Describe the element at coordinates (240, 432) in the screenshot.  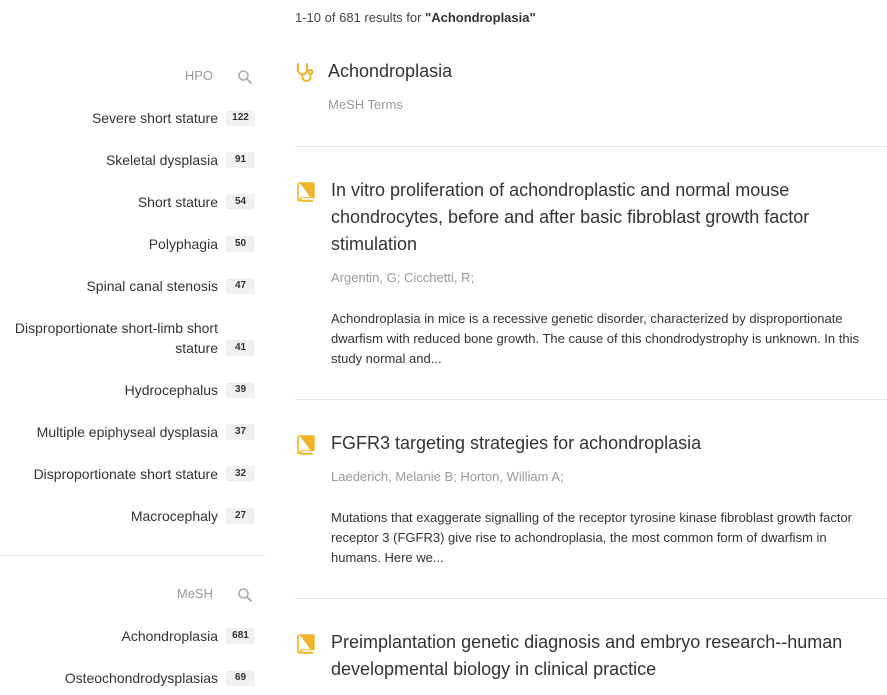
I see `facet-count-badge: 37` at that location.